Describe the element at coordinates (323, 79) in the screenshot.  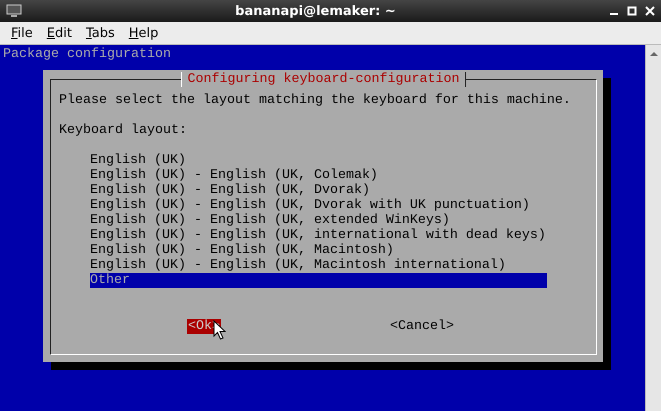
I see `dialog-title: Configuring keyboard-configuration` at that location.